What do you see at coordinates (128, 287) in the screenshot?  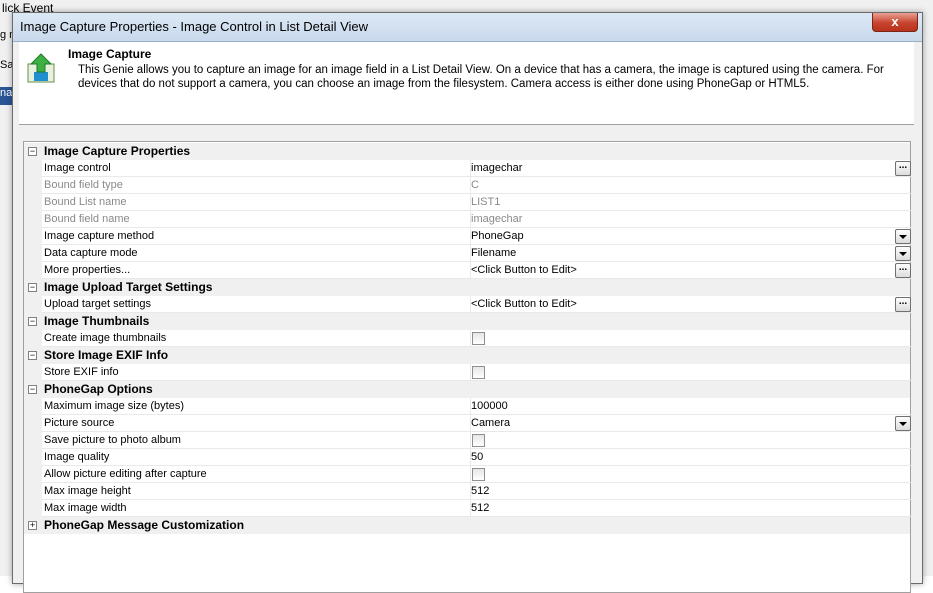 I see `category-label: Image Upload Target Settings` at bounding box center [128, 287].